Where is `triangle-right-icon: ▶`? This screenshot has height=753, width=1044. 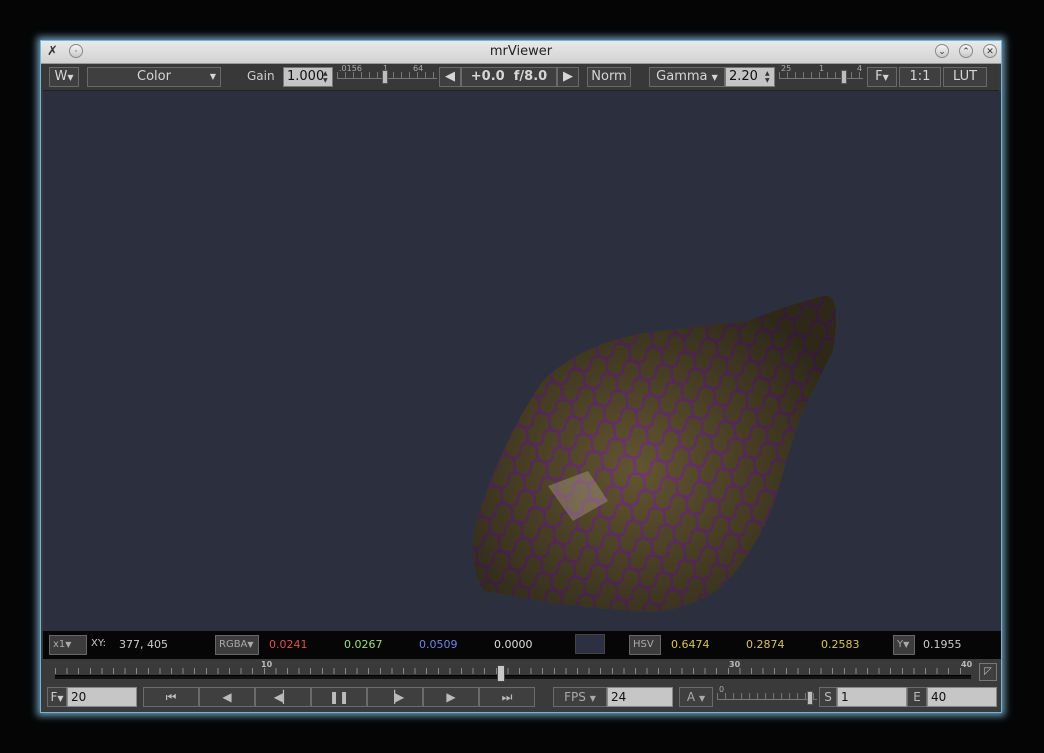 triangle-right-icon: ▶ is located at coordinates (451, 697).